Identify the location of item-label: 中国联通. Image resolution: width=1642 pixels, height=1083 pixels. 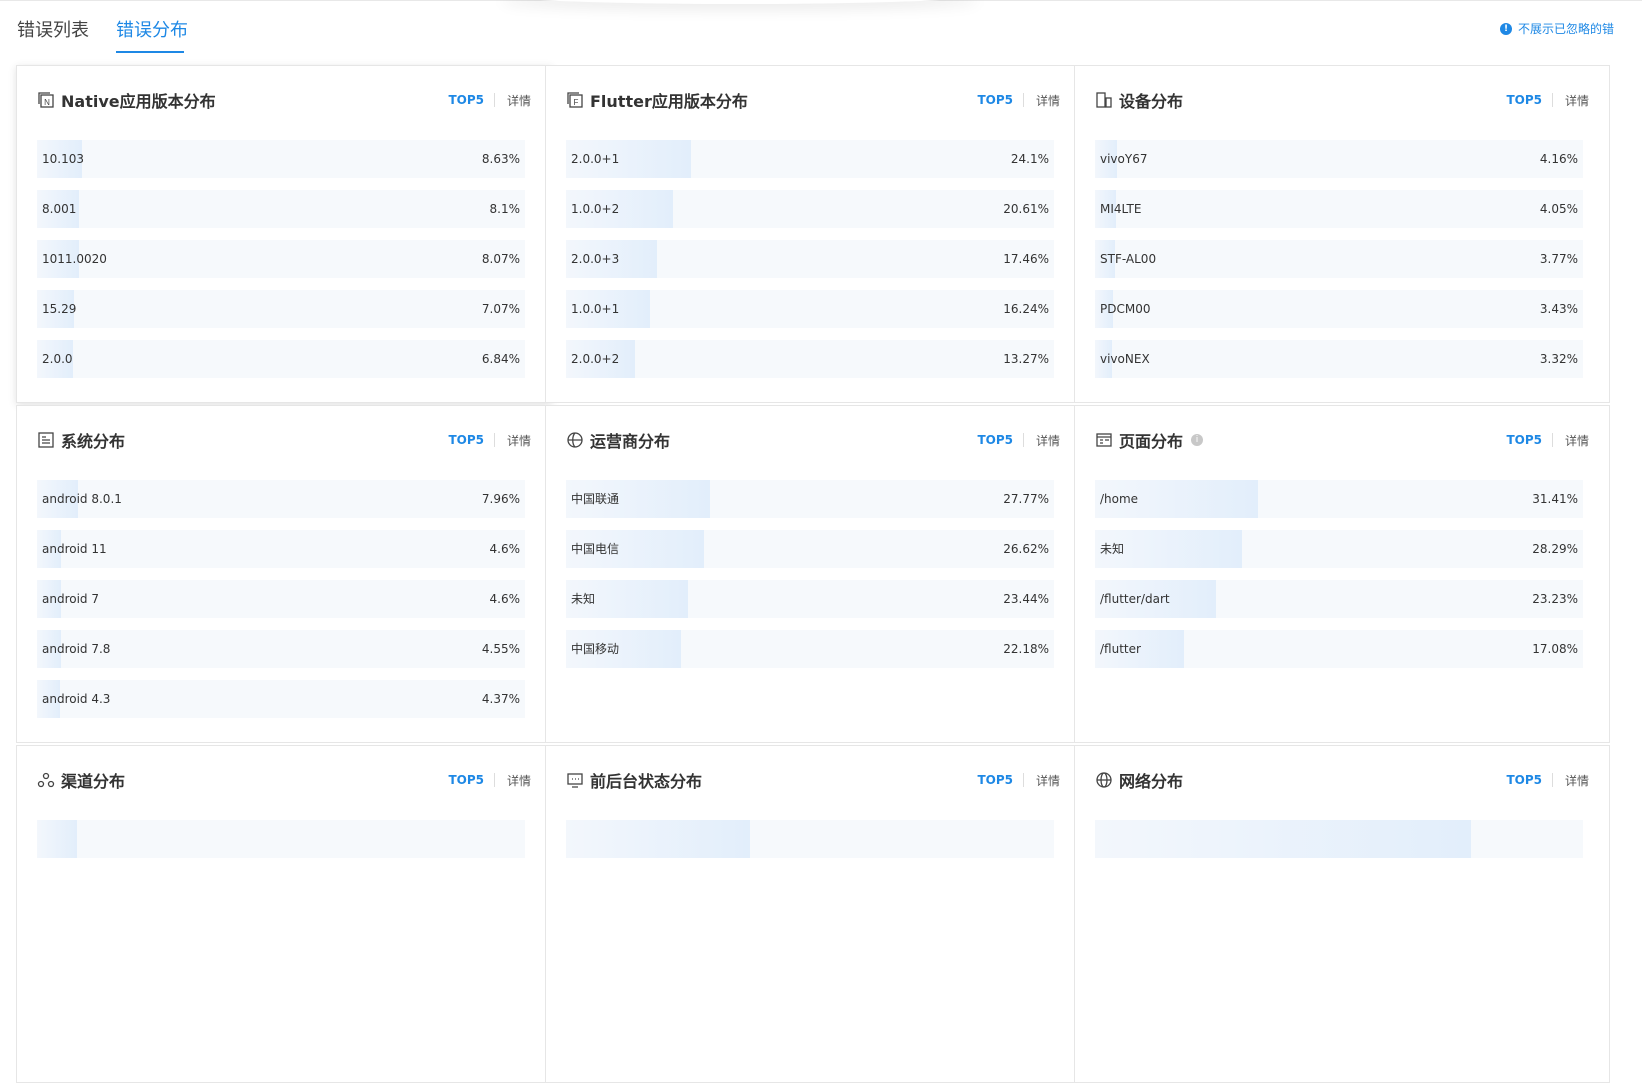
(595, 499).